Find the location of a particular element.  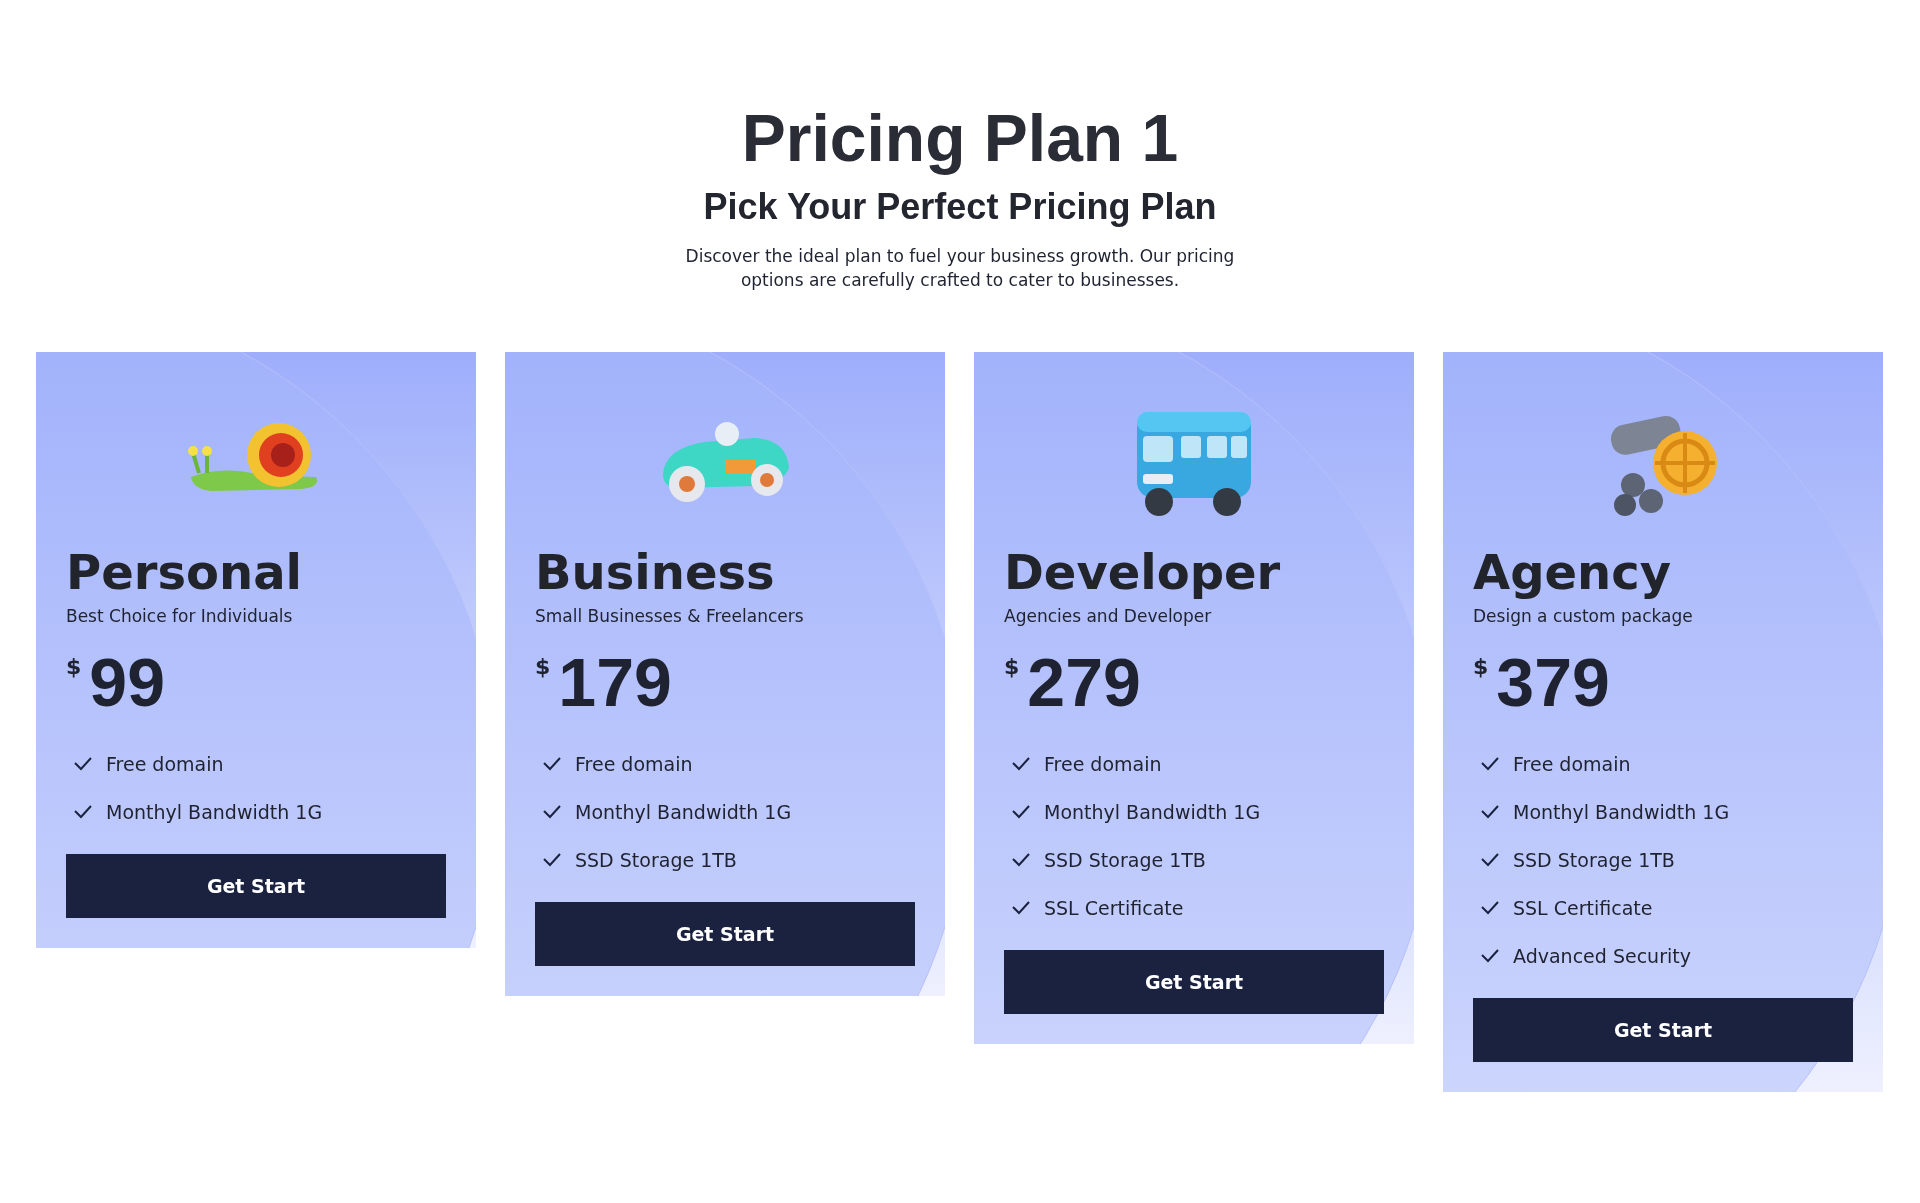

plan-tagline: Best Choice for Individuals is located at coordinates (180, 616).